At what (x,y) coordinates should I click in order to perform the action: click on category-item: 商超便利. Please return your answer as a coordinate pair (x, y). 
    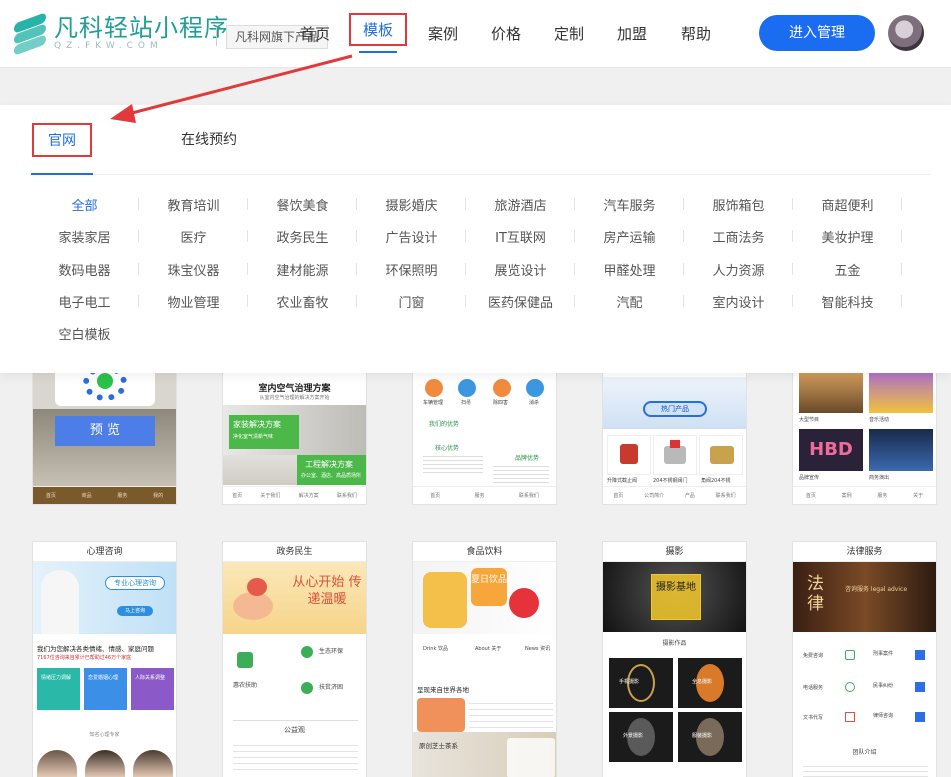
    Looking at the image, I should click on (847, 204).